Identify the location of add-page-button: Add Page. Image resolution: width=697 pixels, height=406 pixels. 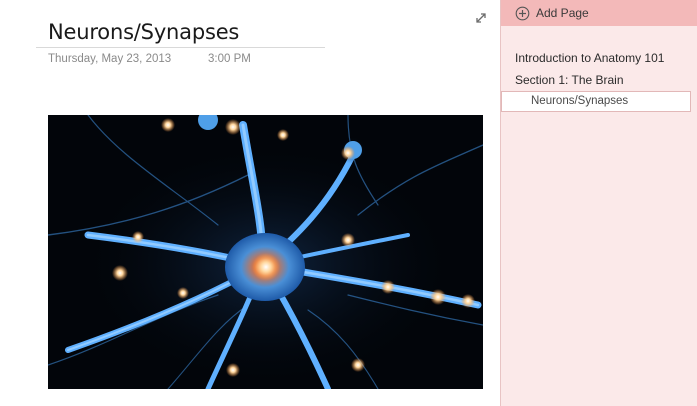
(599, 13).